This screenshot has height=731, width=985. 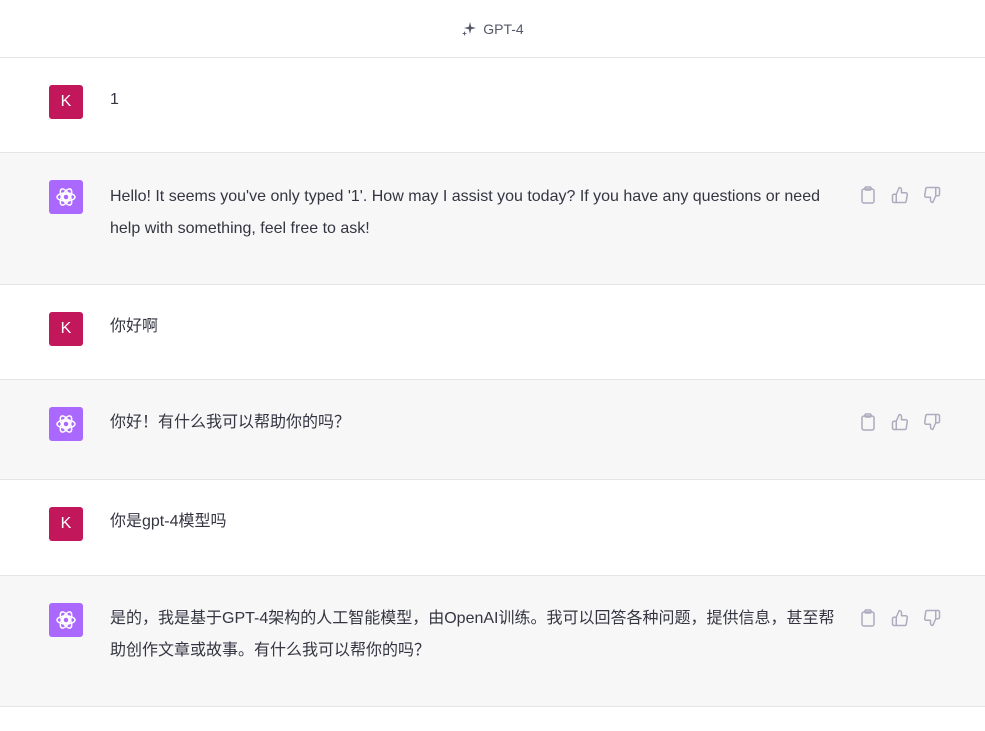 What do you see at coordinates (230, 422) in the screenshot?
I see `assistant-message-text: 你好！有什么我可以帮助你的吗？` at bounding box center [230, 422].